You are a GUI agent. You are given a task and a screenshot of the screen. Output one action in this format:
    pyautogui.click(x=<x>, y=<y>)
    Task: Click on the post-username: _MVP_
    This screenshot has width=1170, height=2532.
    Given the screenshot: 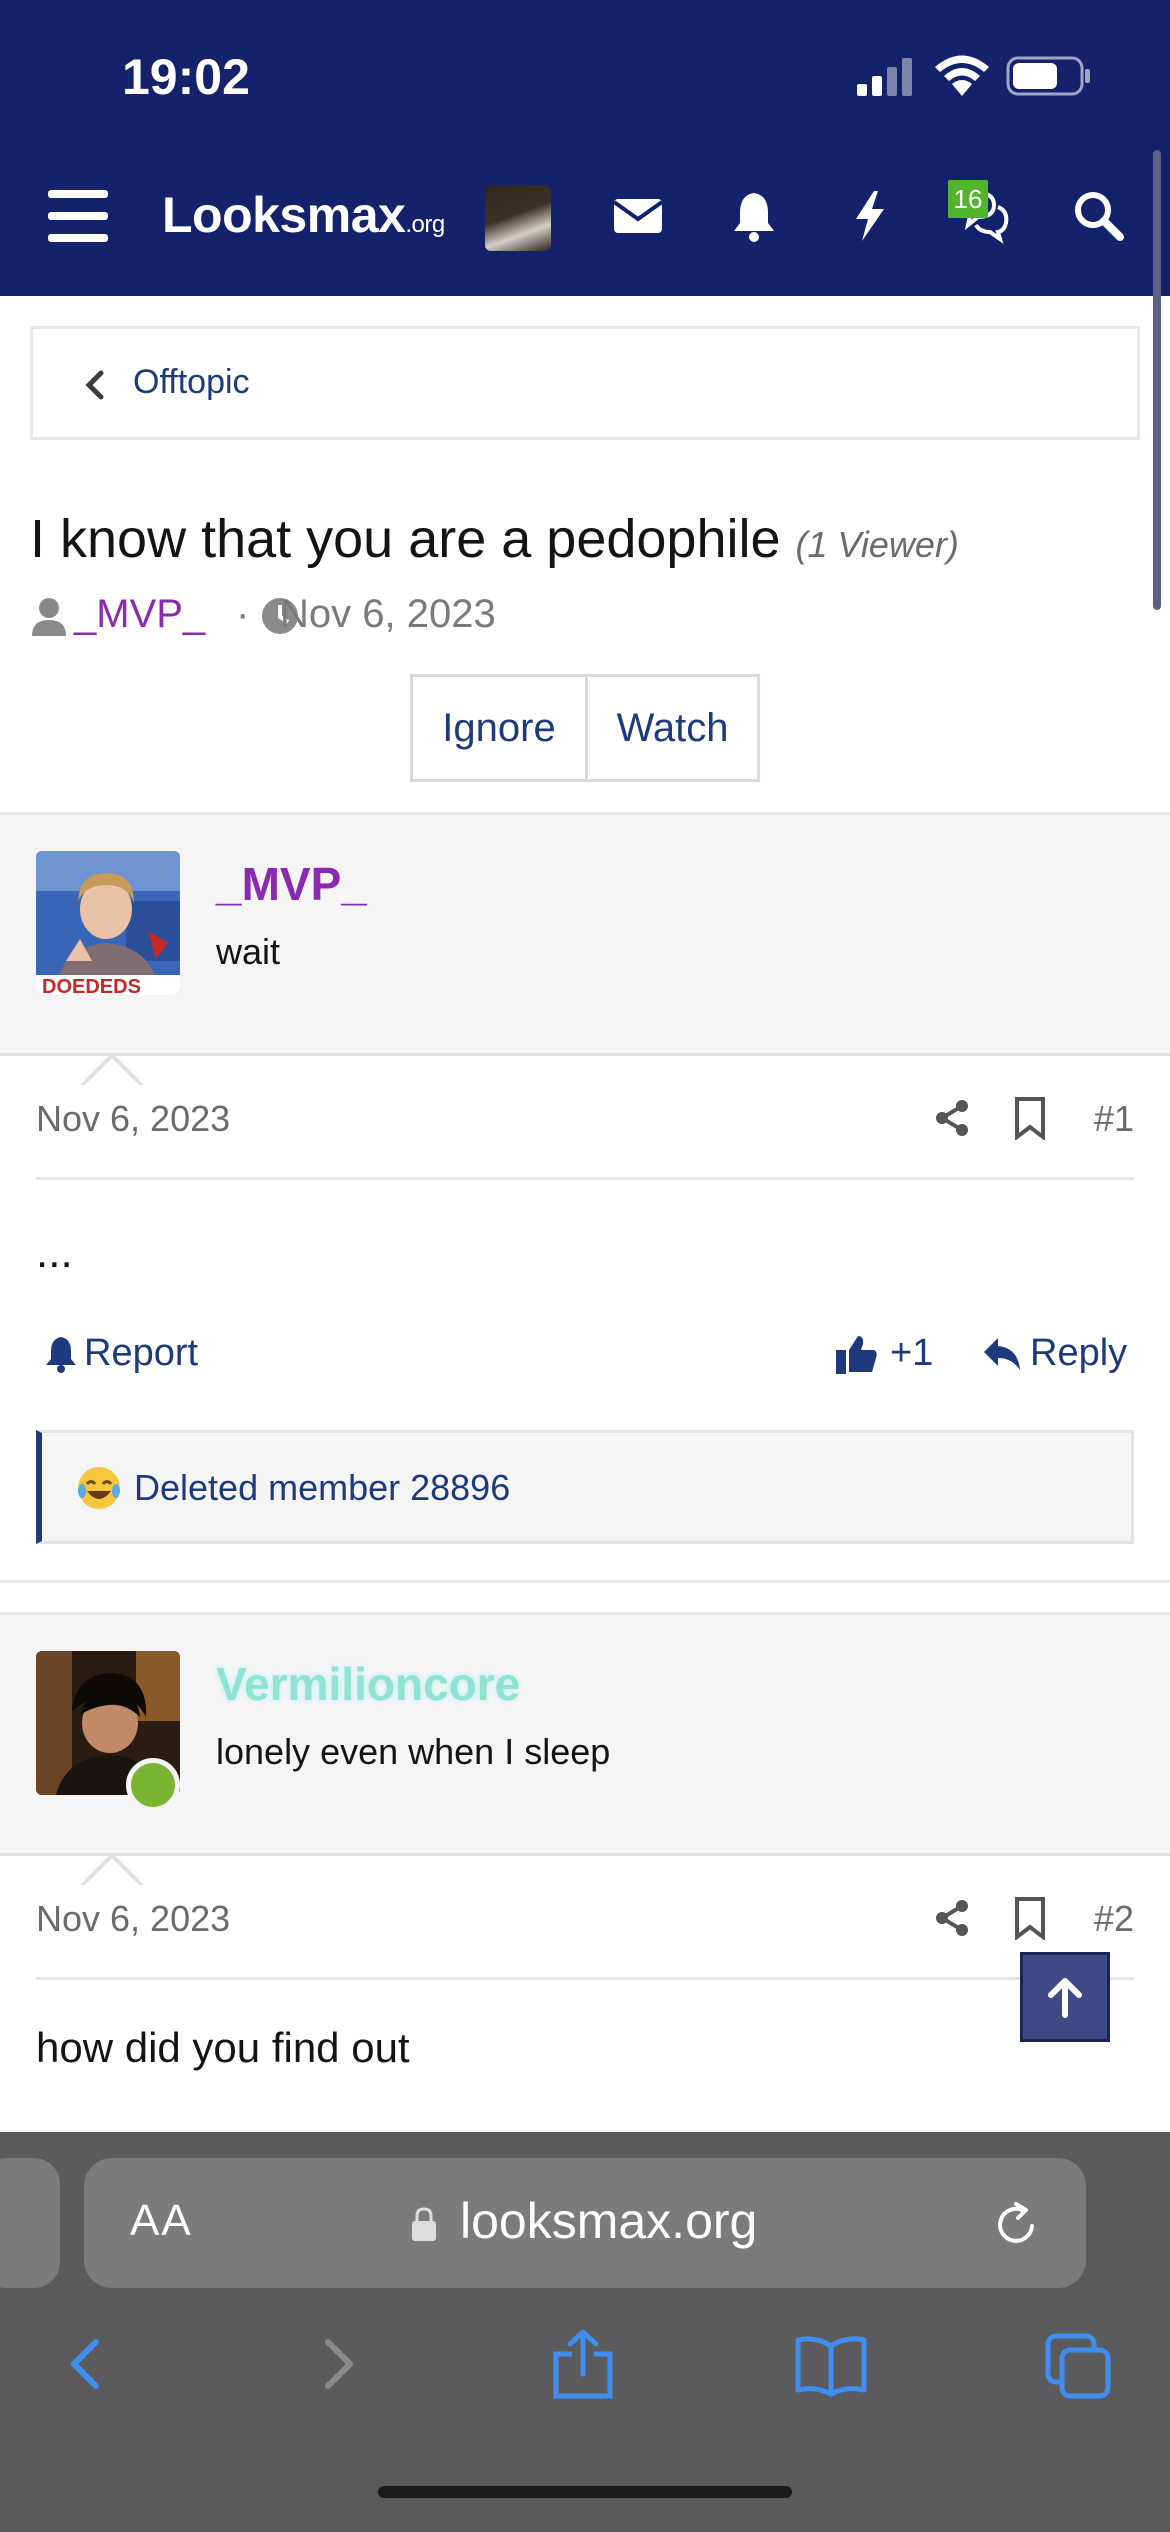 What is the action you would take?
    pyautogui.click(x=291, y=884)
    